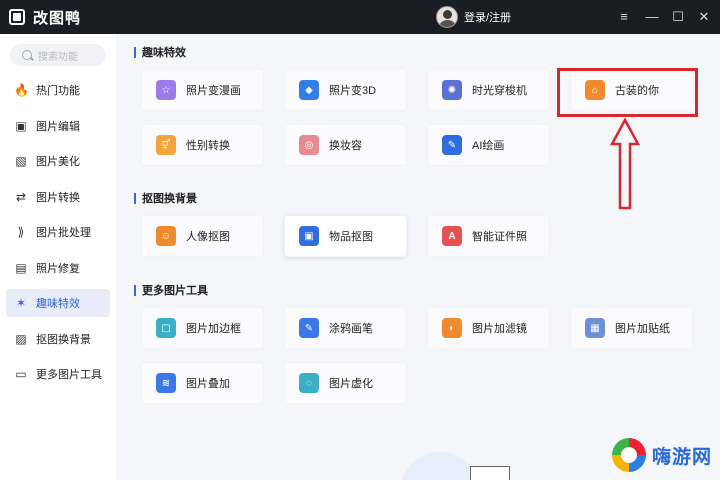 The width and height of the screenshot is (720, 480). I want to click on decorative-illustration, so click(440, 466).